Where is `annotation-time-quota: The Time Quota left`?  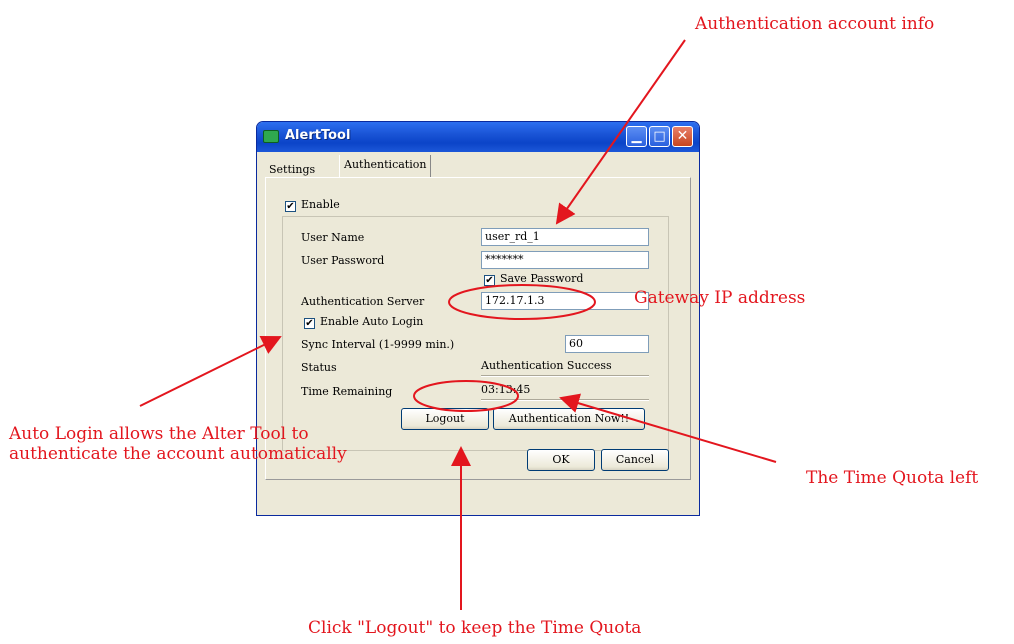
annotation-time-quota: The Time Quota left is located at coordinates (892, 478).